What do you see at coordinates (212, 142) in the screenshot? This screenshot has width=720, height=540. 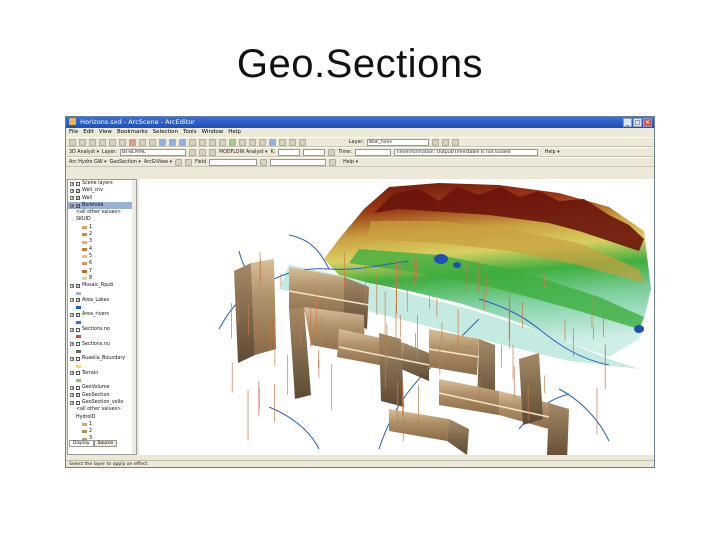 I see `pan-icon` at bounding box center [212, 142].